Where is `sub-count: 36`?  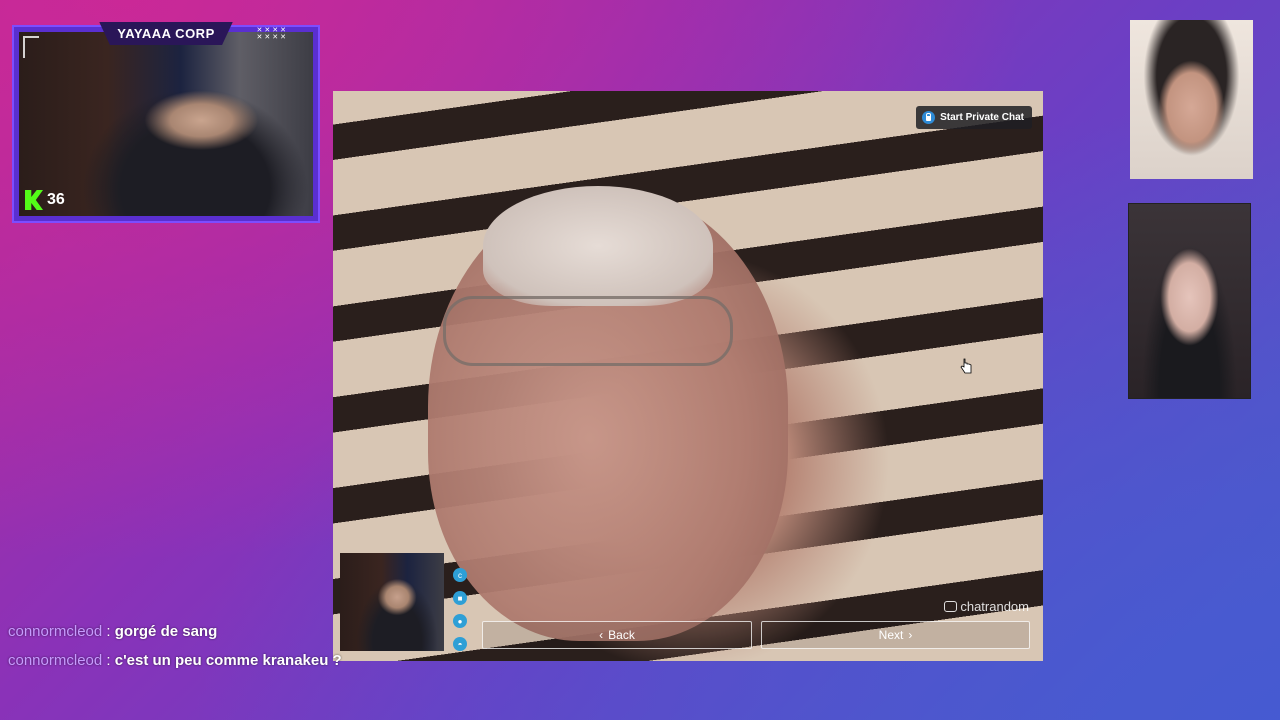 sub-count: 36 is located at coordinates (56, 199).